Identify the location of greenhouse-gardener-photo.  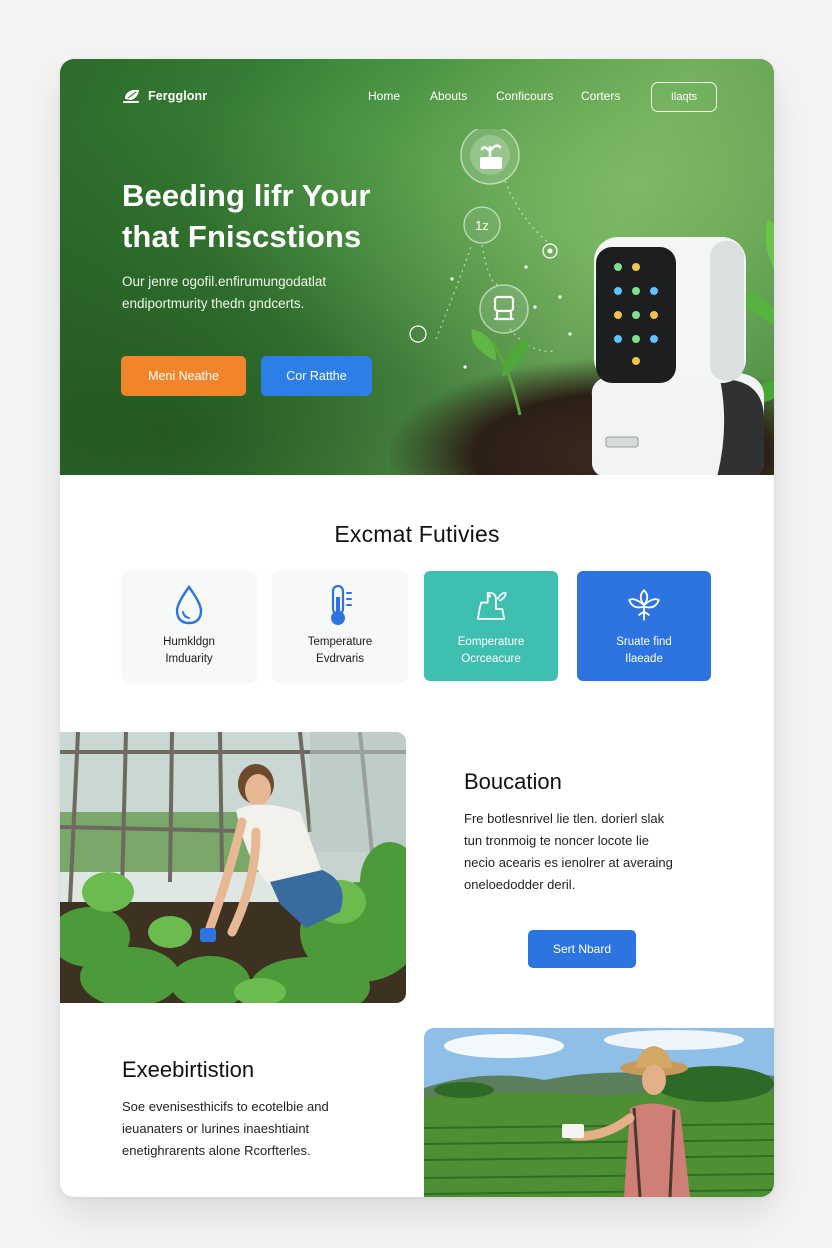
(233, 867).